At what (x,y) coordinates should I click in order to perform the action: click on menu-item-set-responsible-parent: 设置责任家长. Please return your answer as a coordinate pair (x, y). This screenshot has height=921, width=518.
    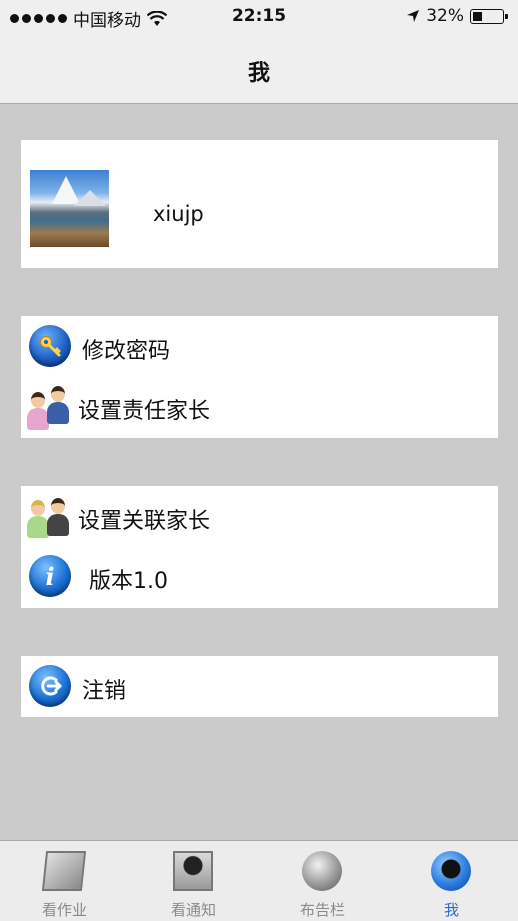
    Looking at the image, I should click on (259, 406).